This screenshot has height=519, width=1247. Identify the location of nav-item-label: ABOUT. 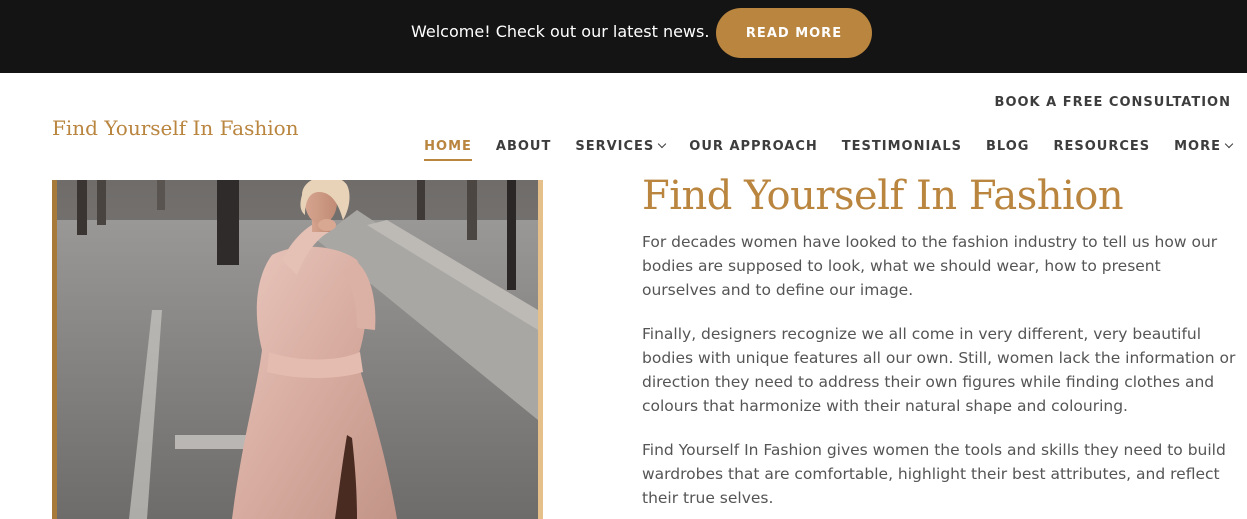
(523, 146).